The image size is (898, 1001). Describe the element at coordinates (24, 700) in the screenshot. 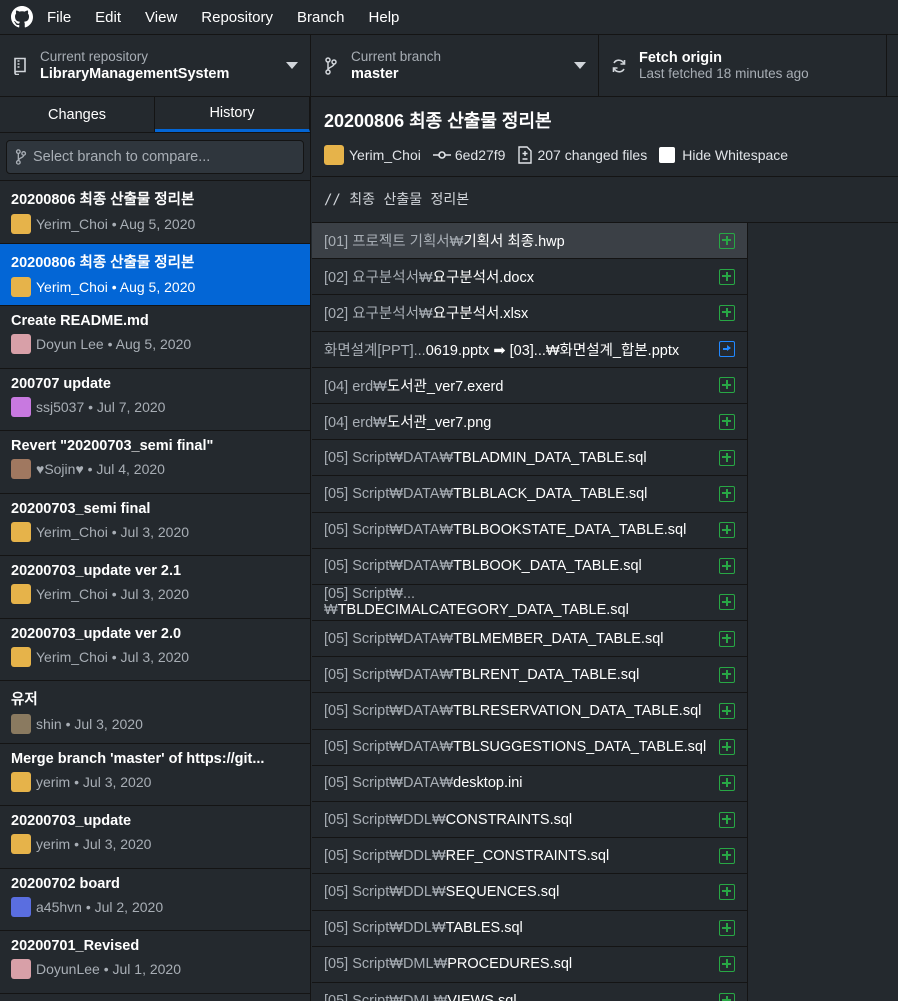

I see `commit-item-title: 유저` at that location.